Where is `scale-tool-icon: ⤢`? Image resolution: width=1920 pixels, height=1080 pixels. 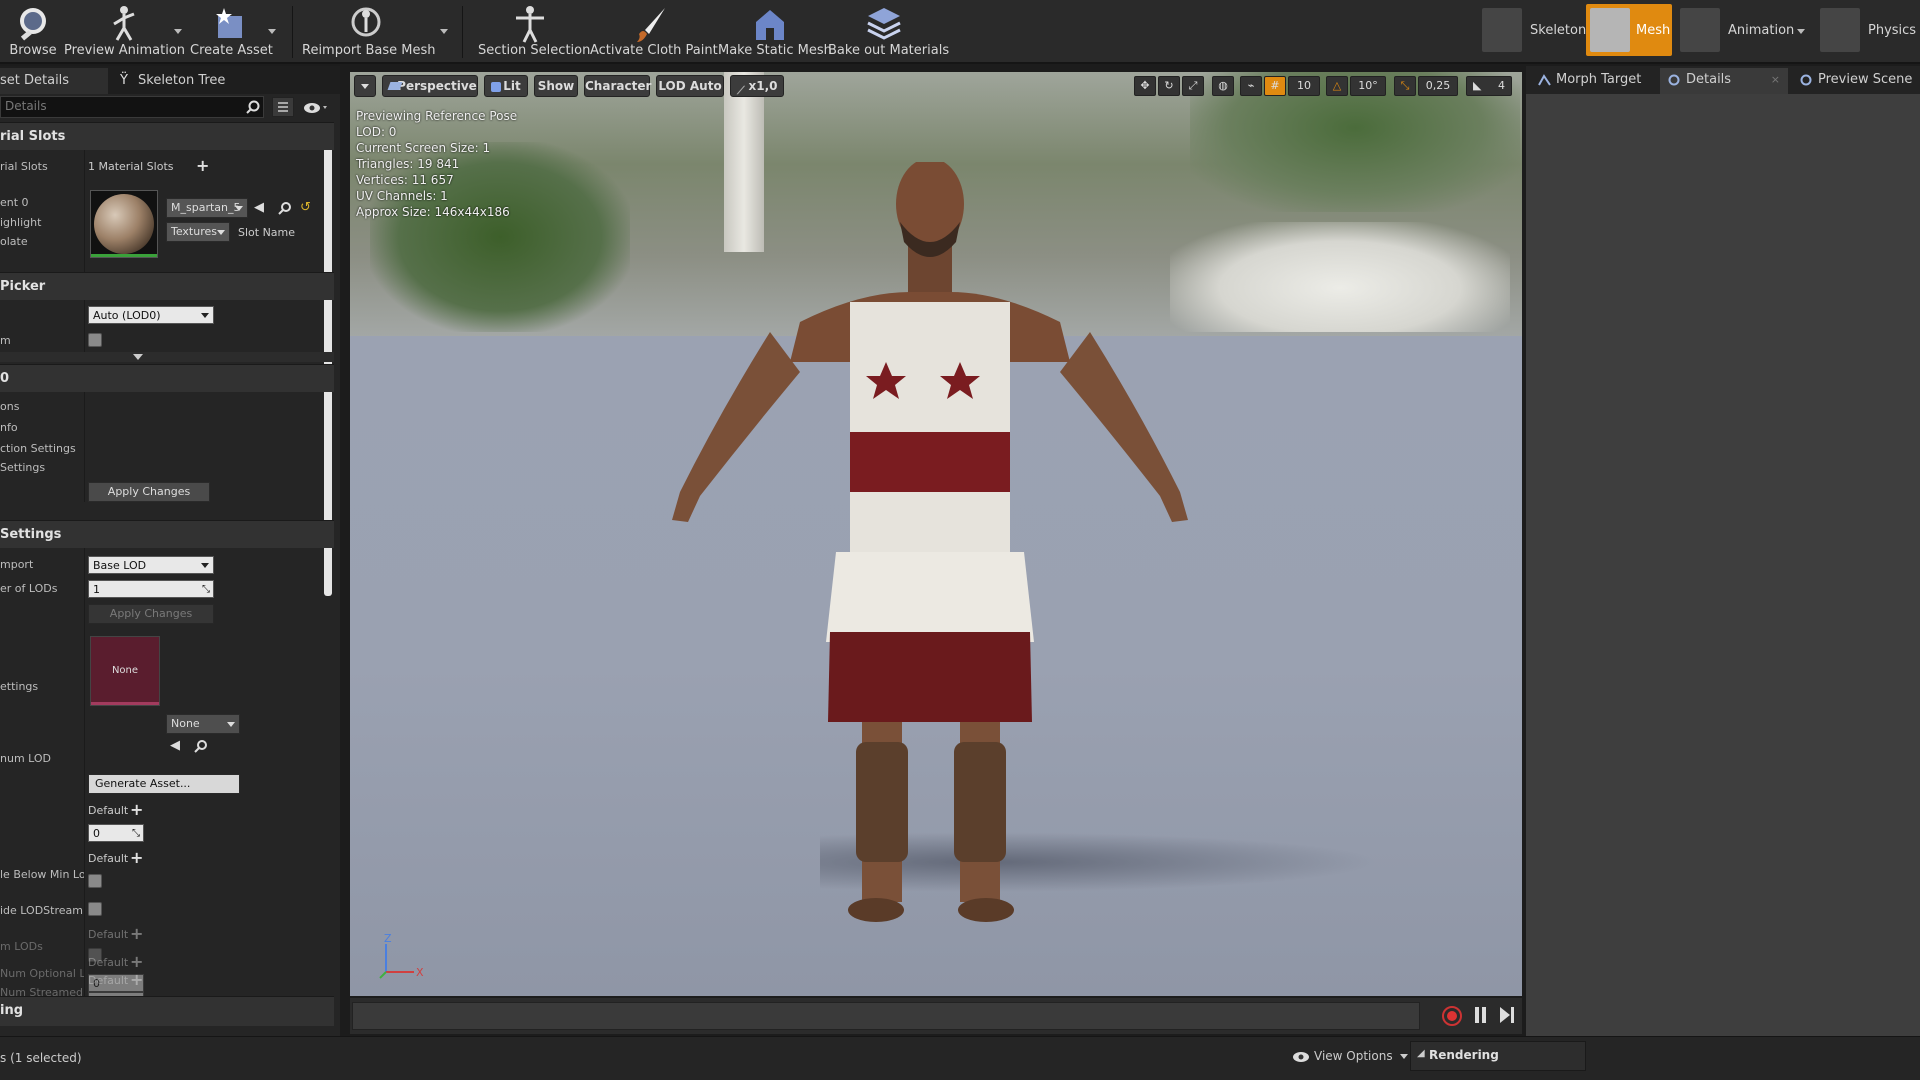
scale-tool-icon: ⤢ is located at coordinates (1193, 86).